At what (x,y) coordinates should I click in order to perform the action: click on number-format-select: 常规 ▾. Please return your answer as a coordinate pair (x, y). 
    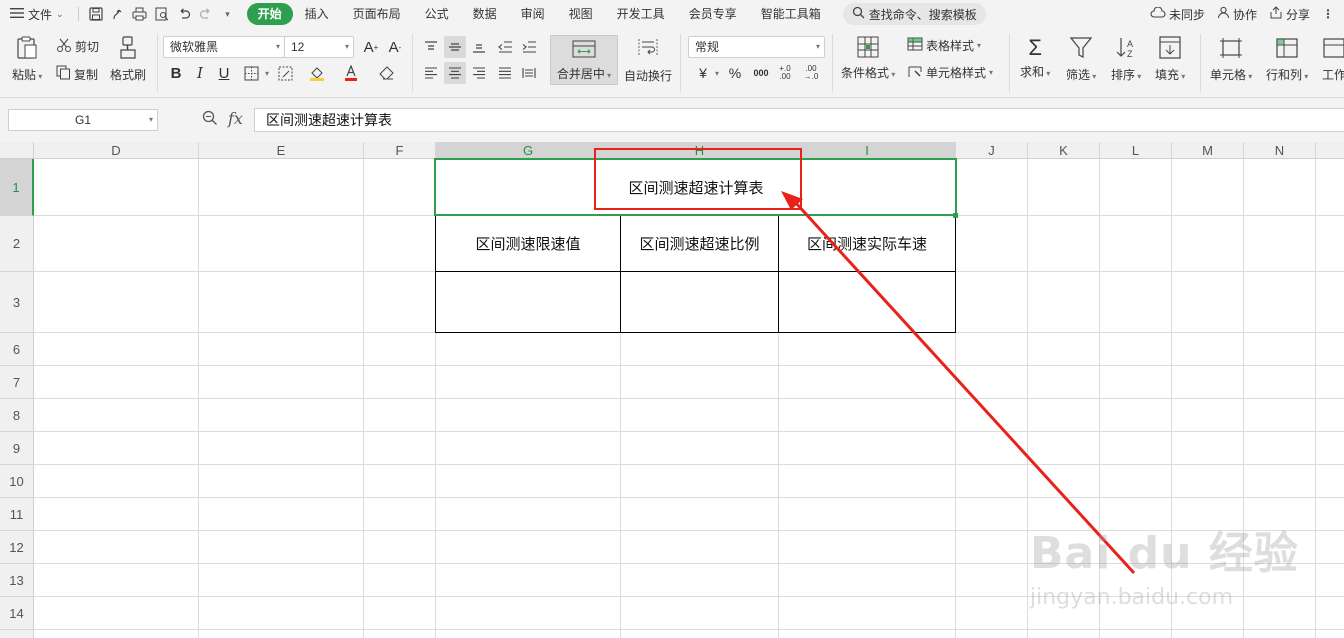
    Looking at the image, I should click on (756, 47).